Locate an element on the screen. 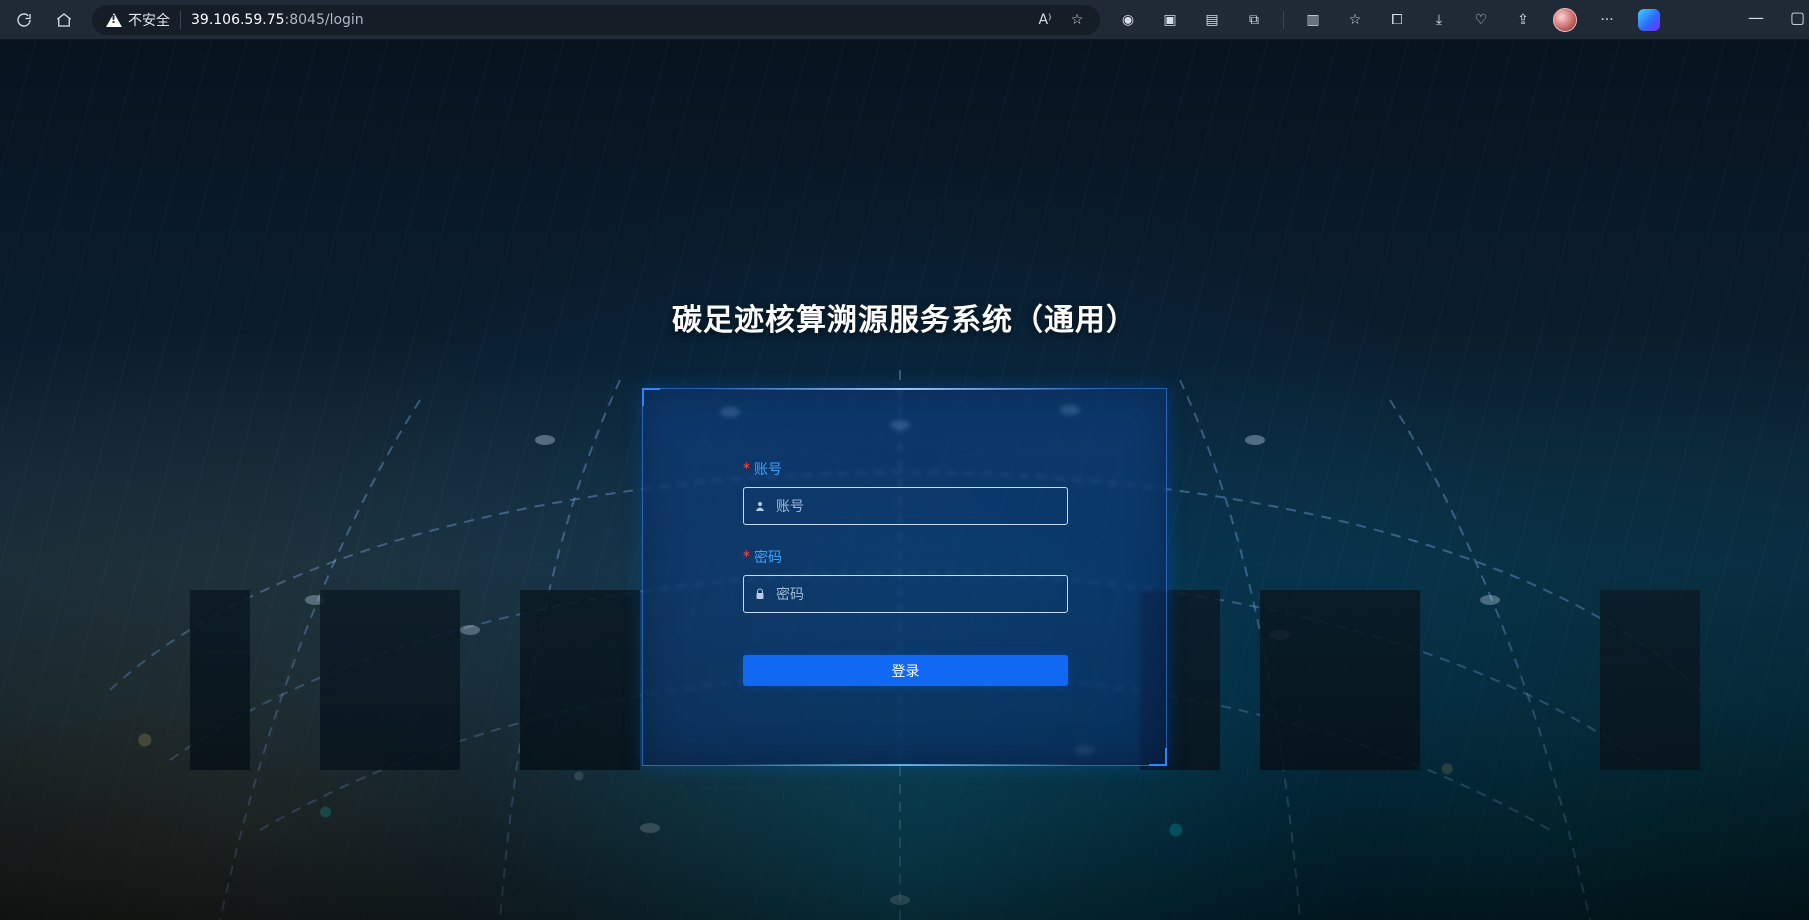 Image resolution: width=1809 pixels, height=920 pixels. card-bottom-glow is located at coordinates (904, 765).